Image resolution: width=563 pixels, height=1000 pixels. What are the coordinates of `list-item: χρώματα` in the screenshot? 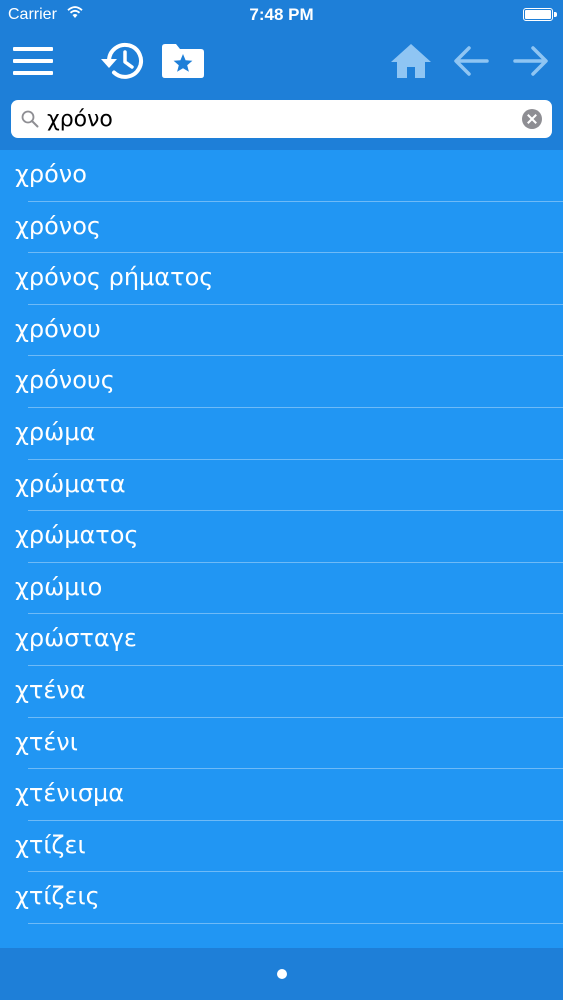 It's located at (281, 486).